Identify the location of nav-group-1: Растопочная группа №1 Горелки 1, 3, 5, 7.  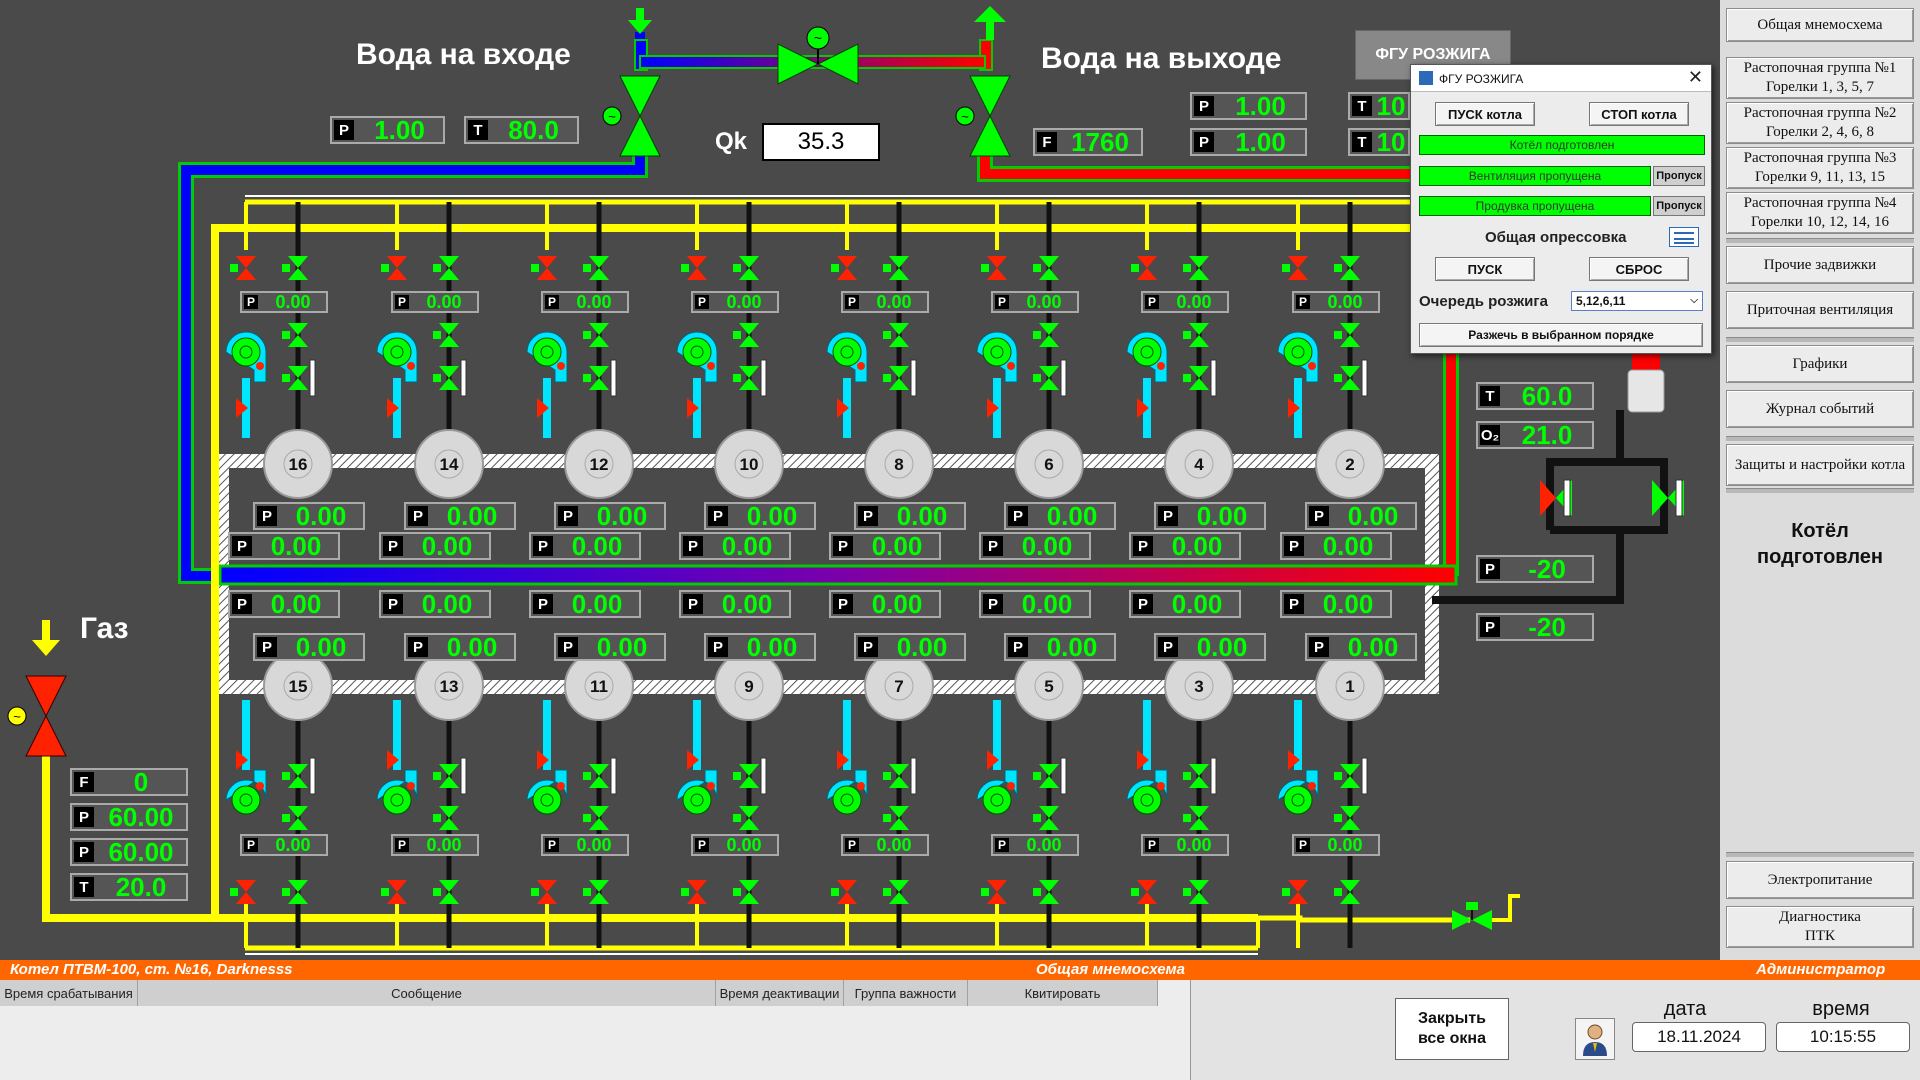
(1820, 78).